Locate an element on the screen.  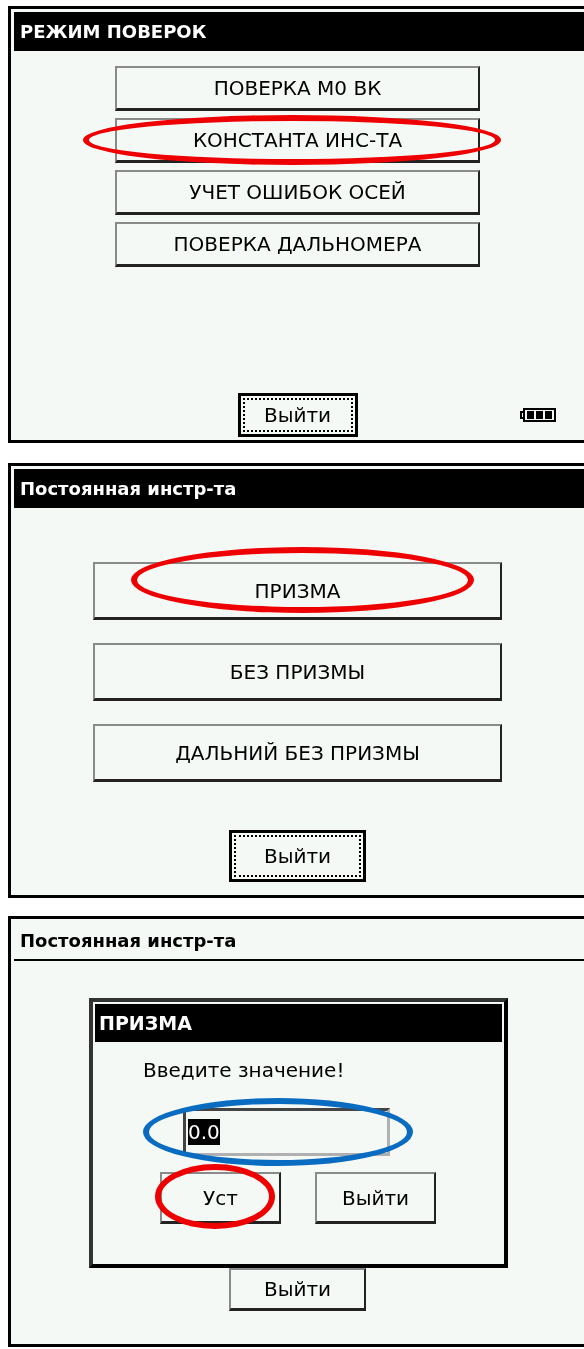
menu-button: ПОВЕРКА М0 ВК is located at coordinates (297, 88).